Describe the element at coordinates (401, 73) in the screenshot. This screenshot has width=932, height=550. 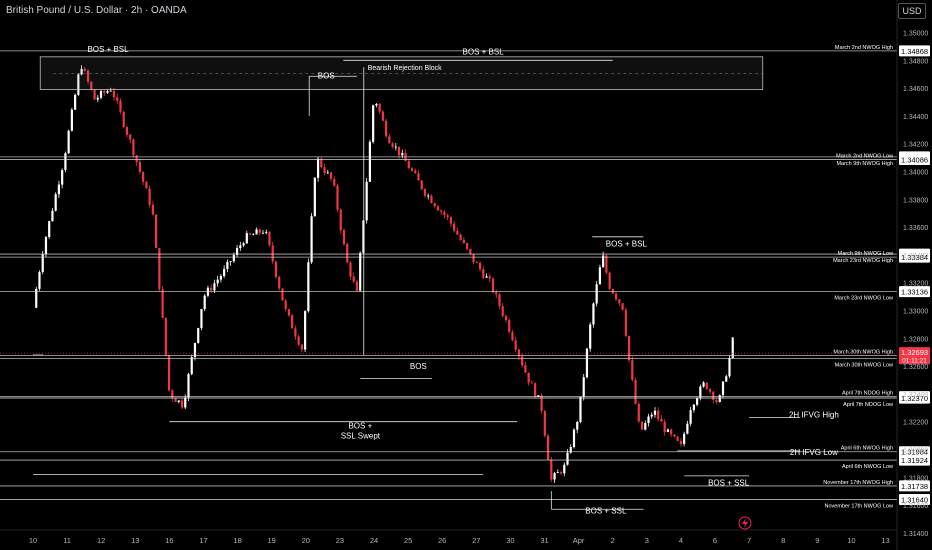
I see `rejection-block-zone` at that location.